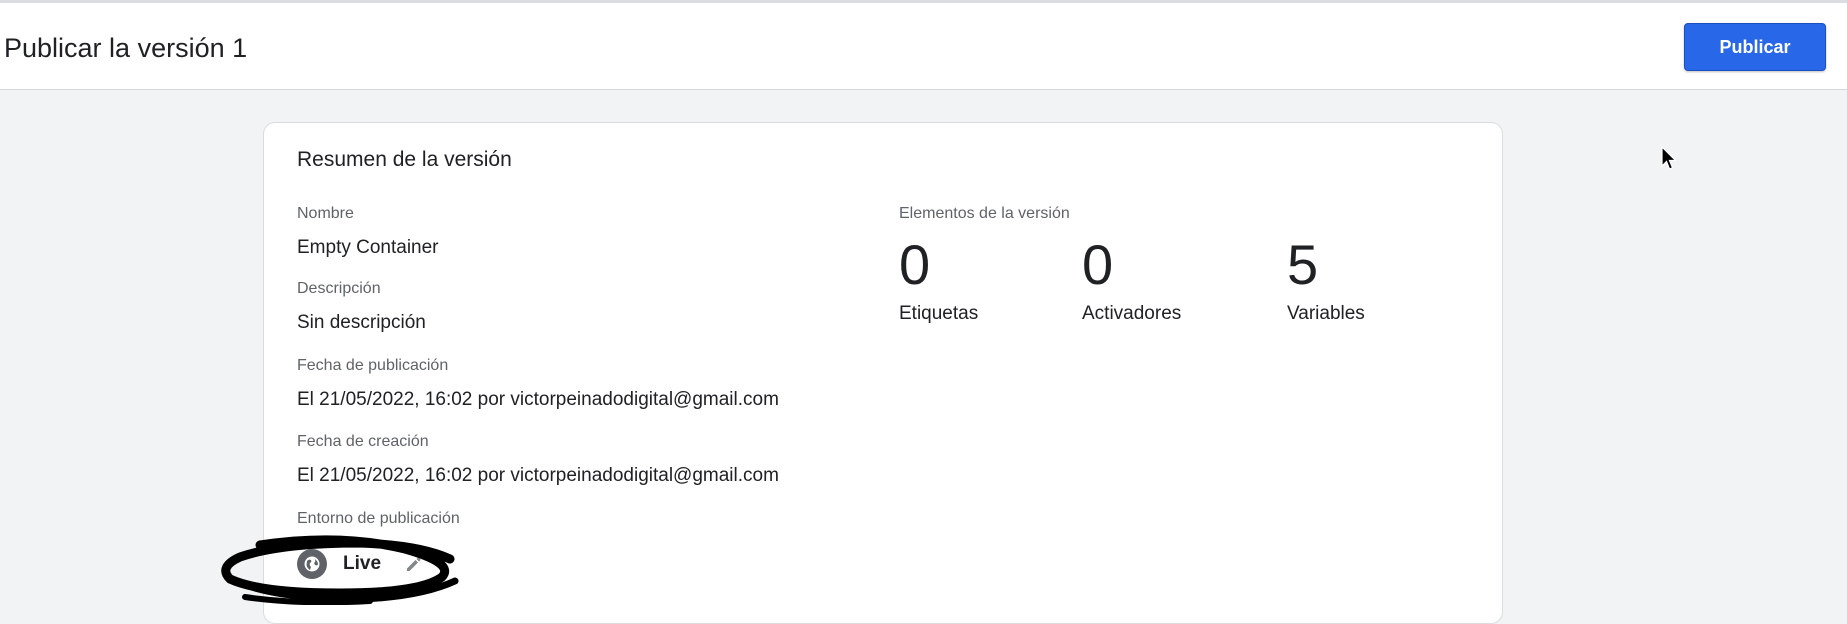  What do you see at coordinates (1326, 313) in the screenshot?
I see `variables-label: Variables` at bounding box center [1326, 313].